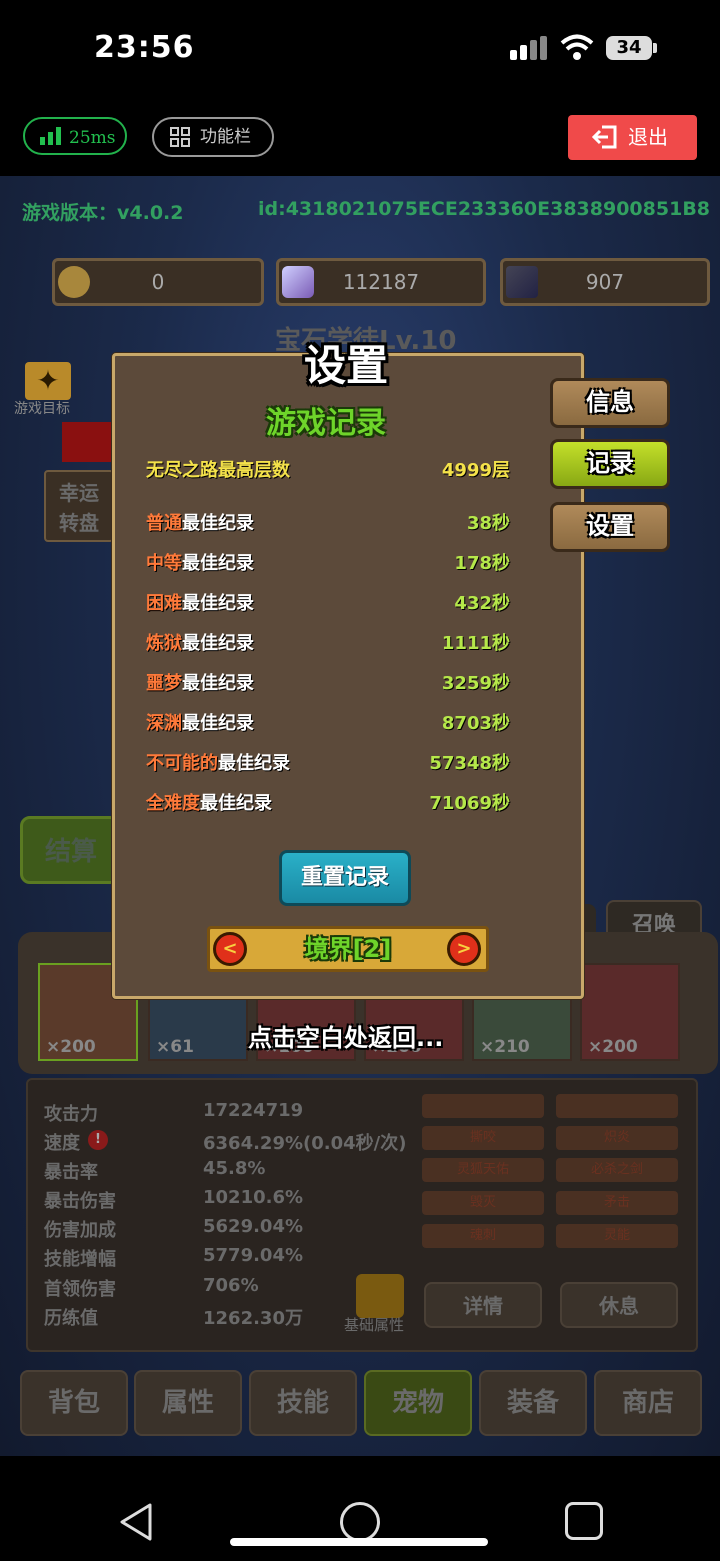  What do you see at coordinates (418, 1403) in the screenshot?
I see `tab-pets: 宠物` at bounding box center [418, 1403].